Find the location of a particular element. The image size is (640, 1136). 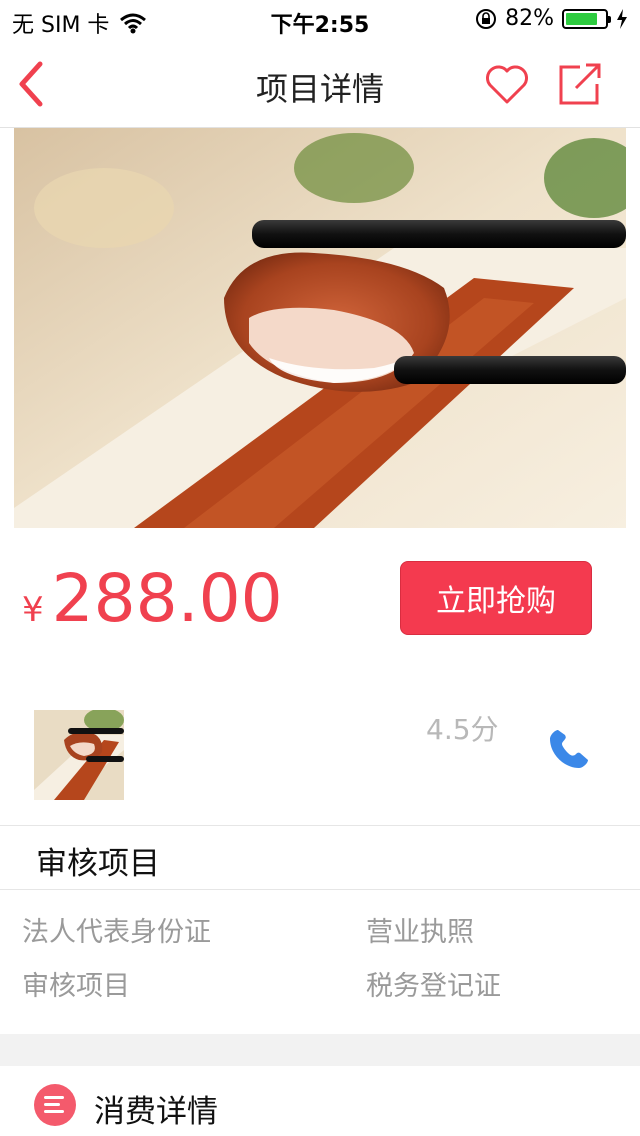

battery-level is located at coordinates (582, 18).